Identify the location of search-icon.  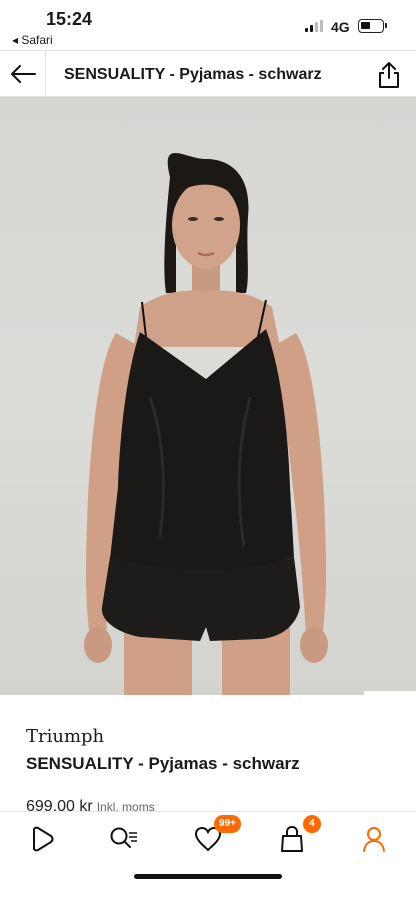
(123, 837).